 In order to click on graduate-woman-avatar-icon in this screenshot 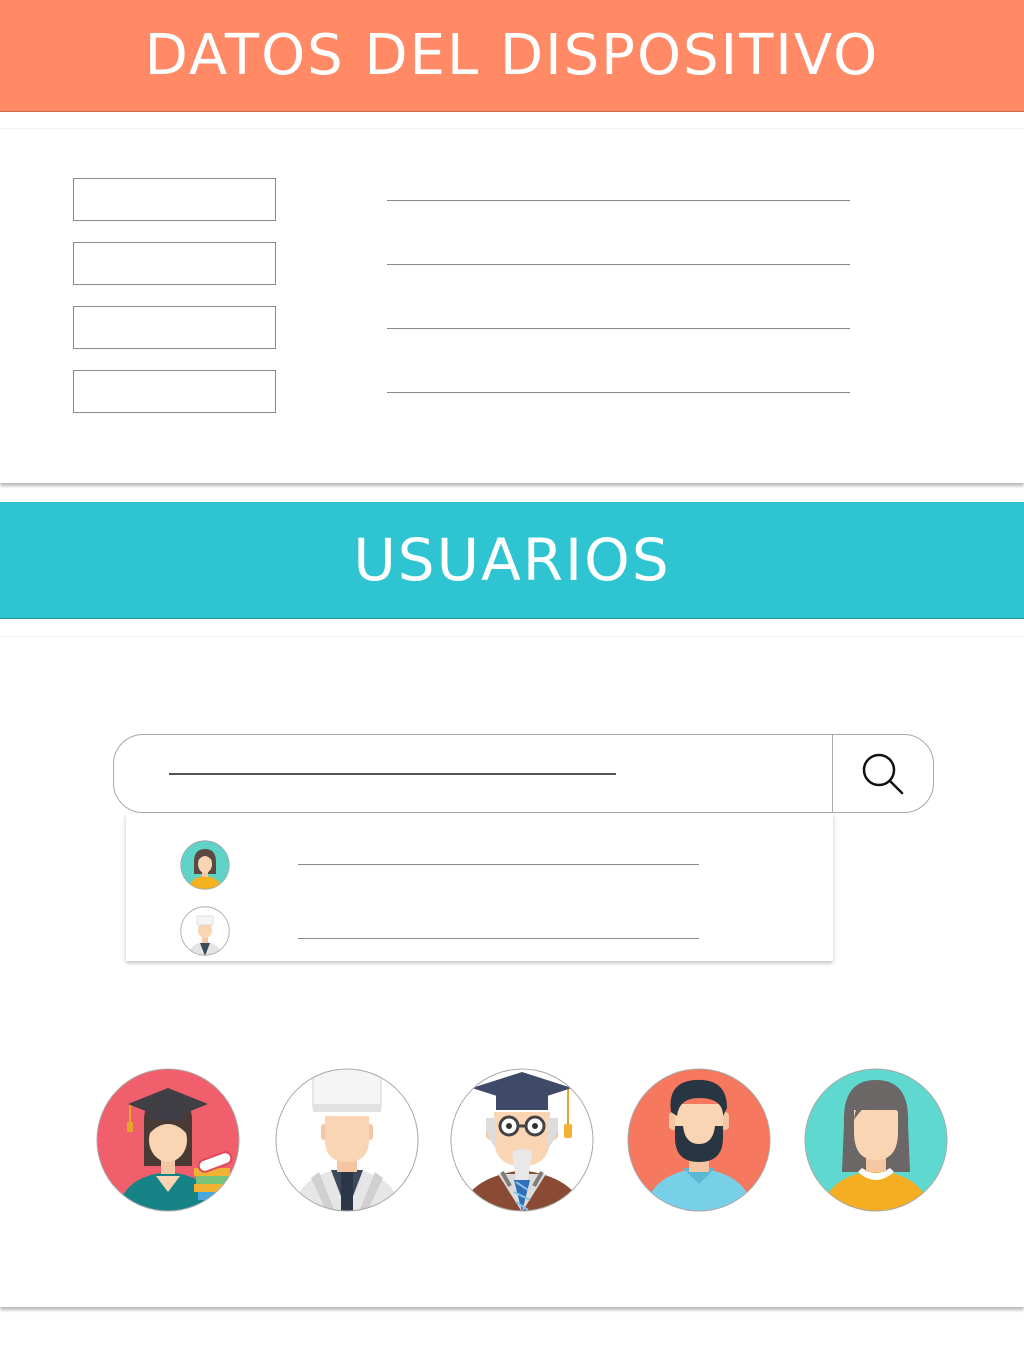, I will do `click(168, 1140)`.